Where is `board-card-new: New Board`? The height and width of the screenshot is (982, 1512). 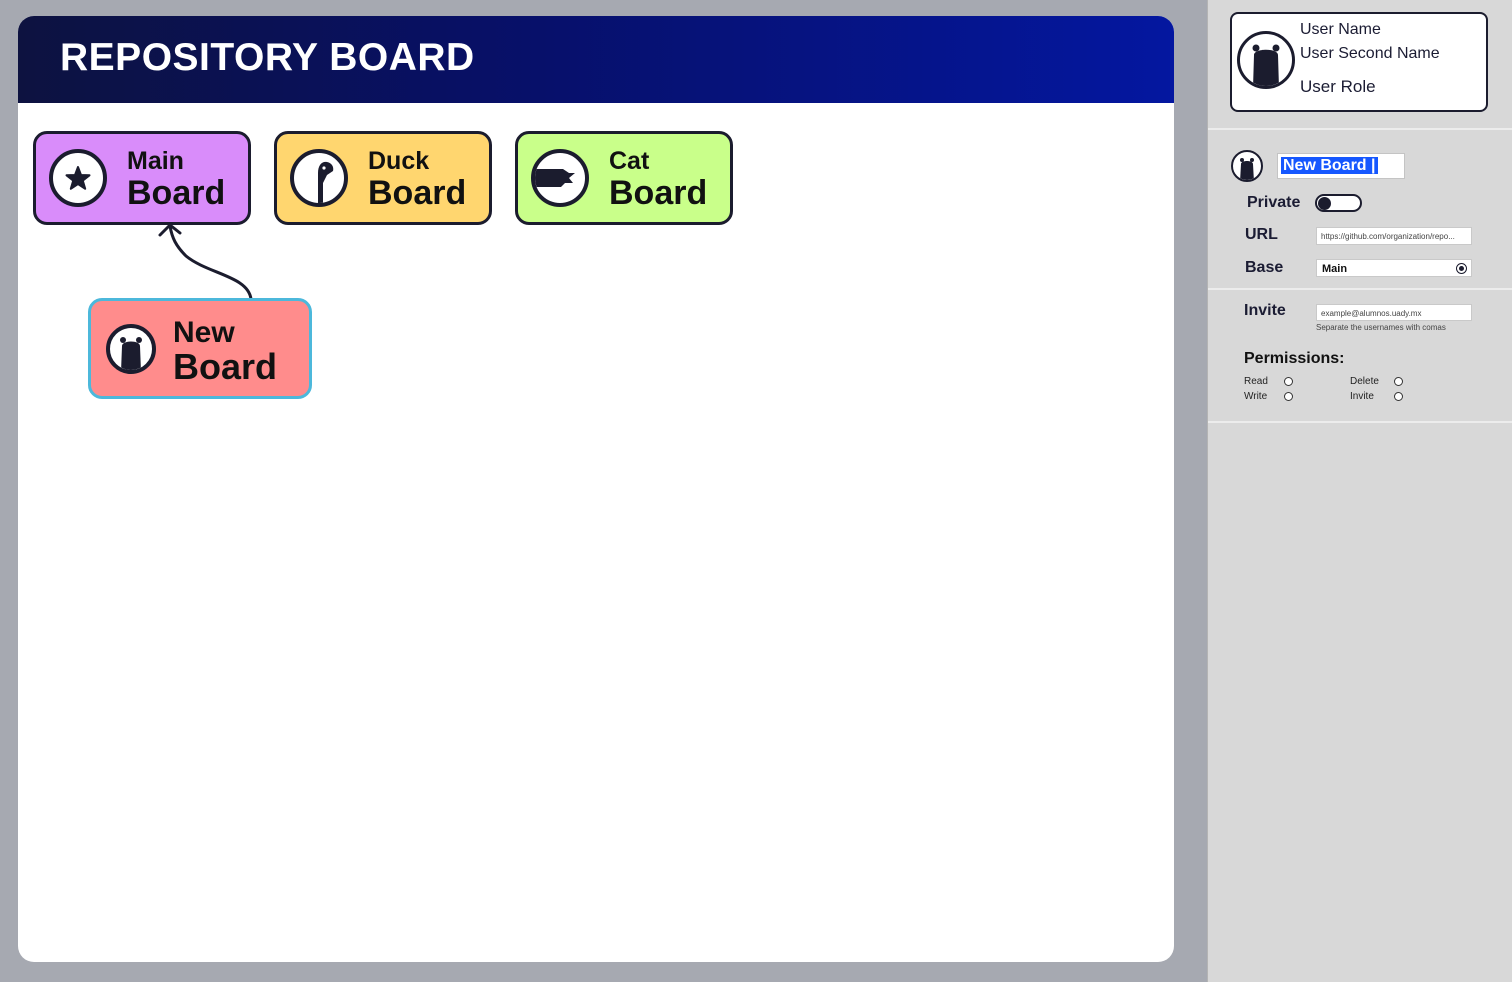
board-card-new: New Board is located at coordinates (200, 348).